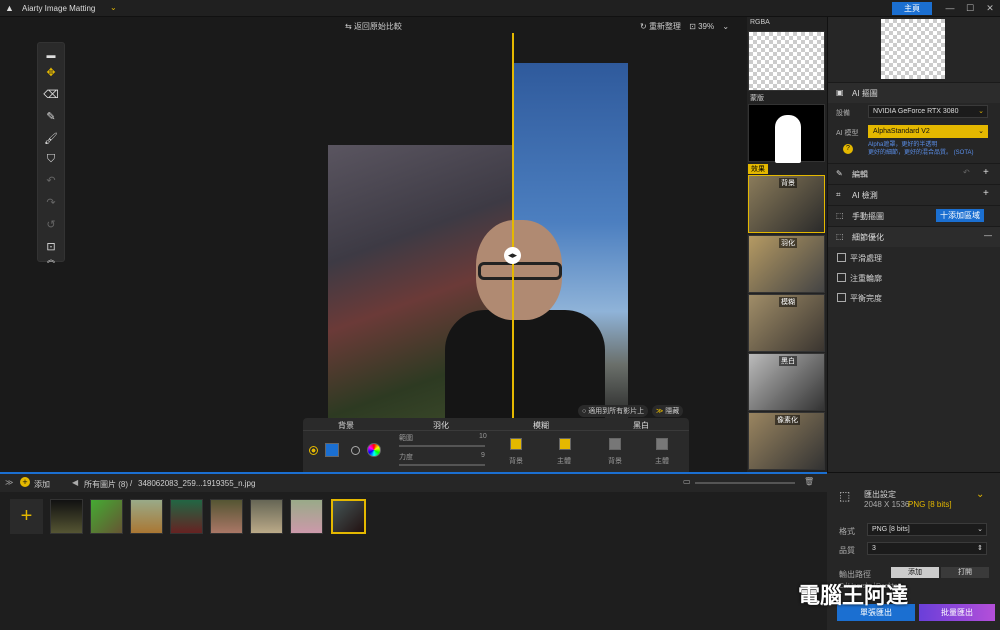  Describe the element at coordinates (841, 297) in the screenshot. I see `balance-checkbox` at that location.